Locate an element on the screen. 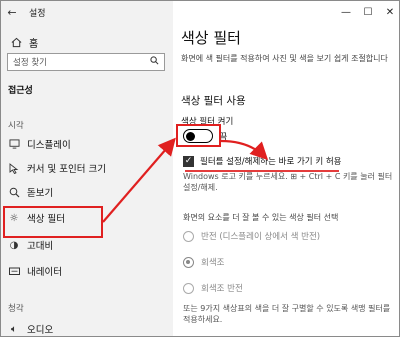 The width and height of the screenshot is (400, 337). page-description: 화면에 색 필터를 적용하여 사진 및 색을 보기 쉽게 조절합니다 is located at coordinates (284, 58).